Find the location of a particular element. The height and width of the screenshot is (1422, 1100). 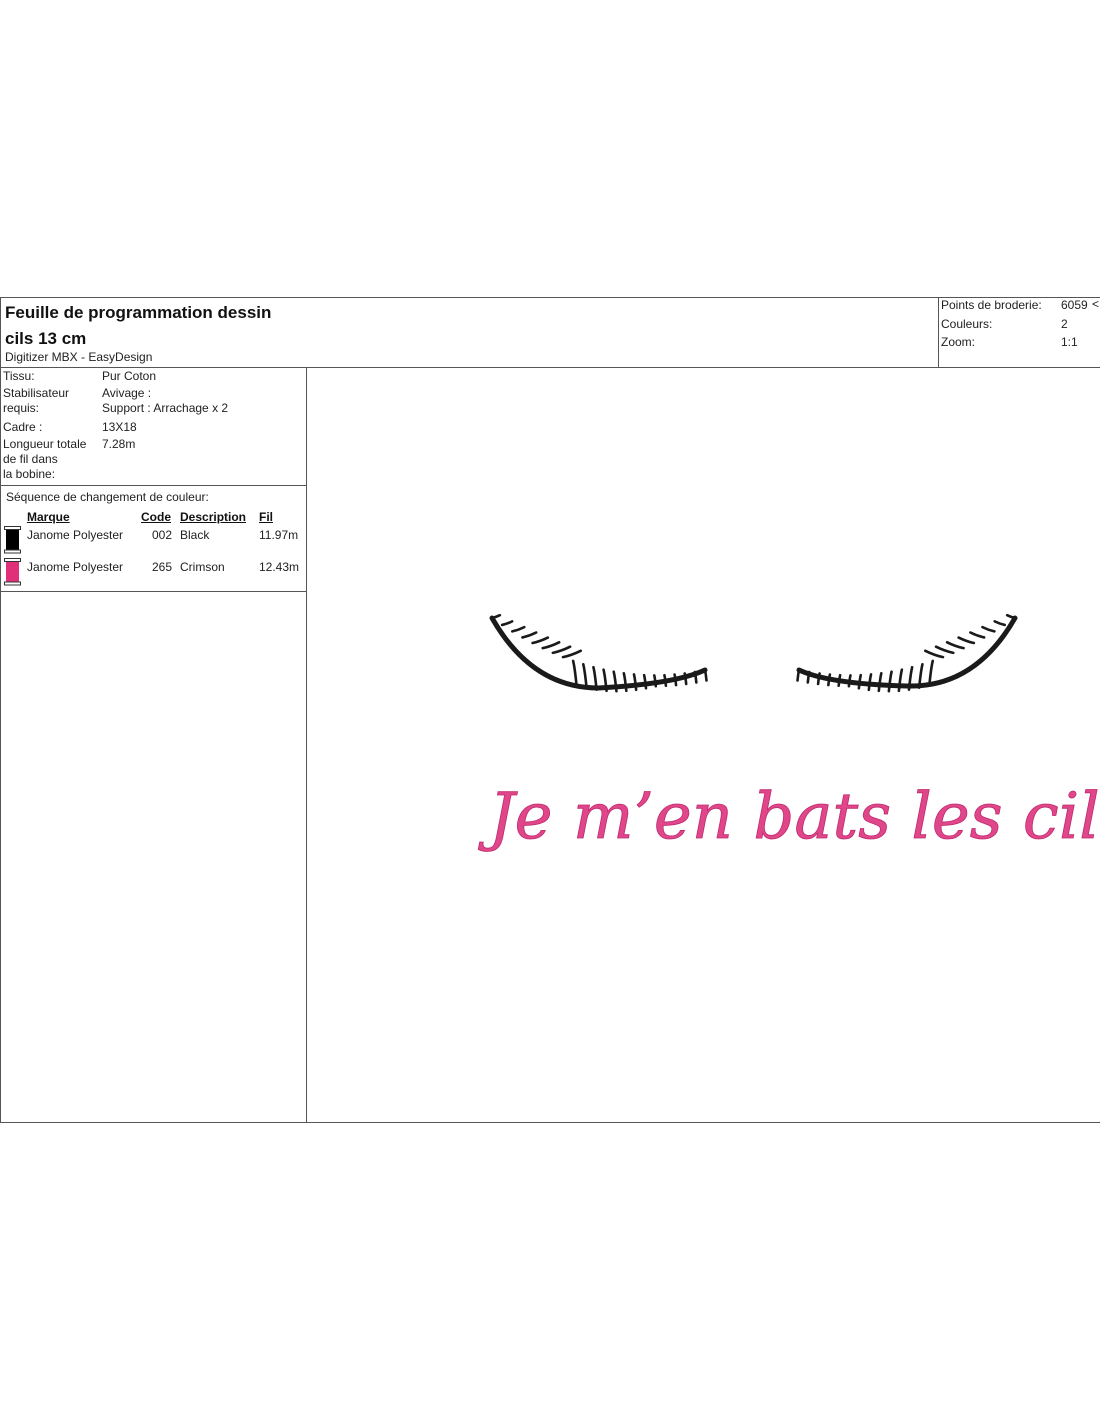

design-slogan: Je m’en bats les cils is located at coordinates (789, 817).